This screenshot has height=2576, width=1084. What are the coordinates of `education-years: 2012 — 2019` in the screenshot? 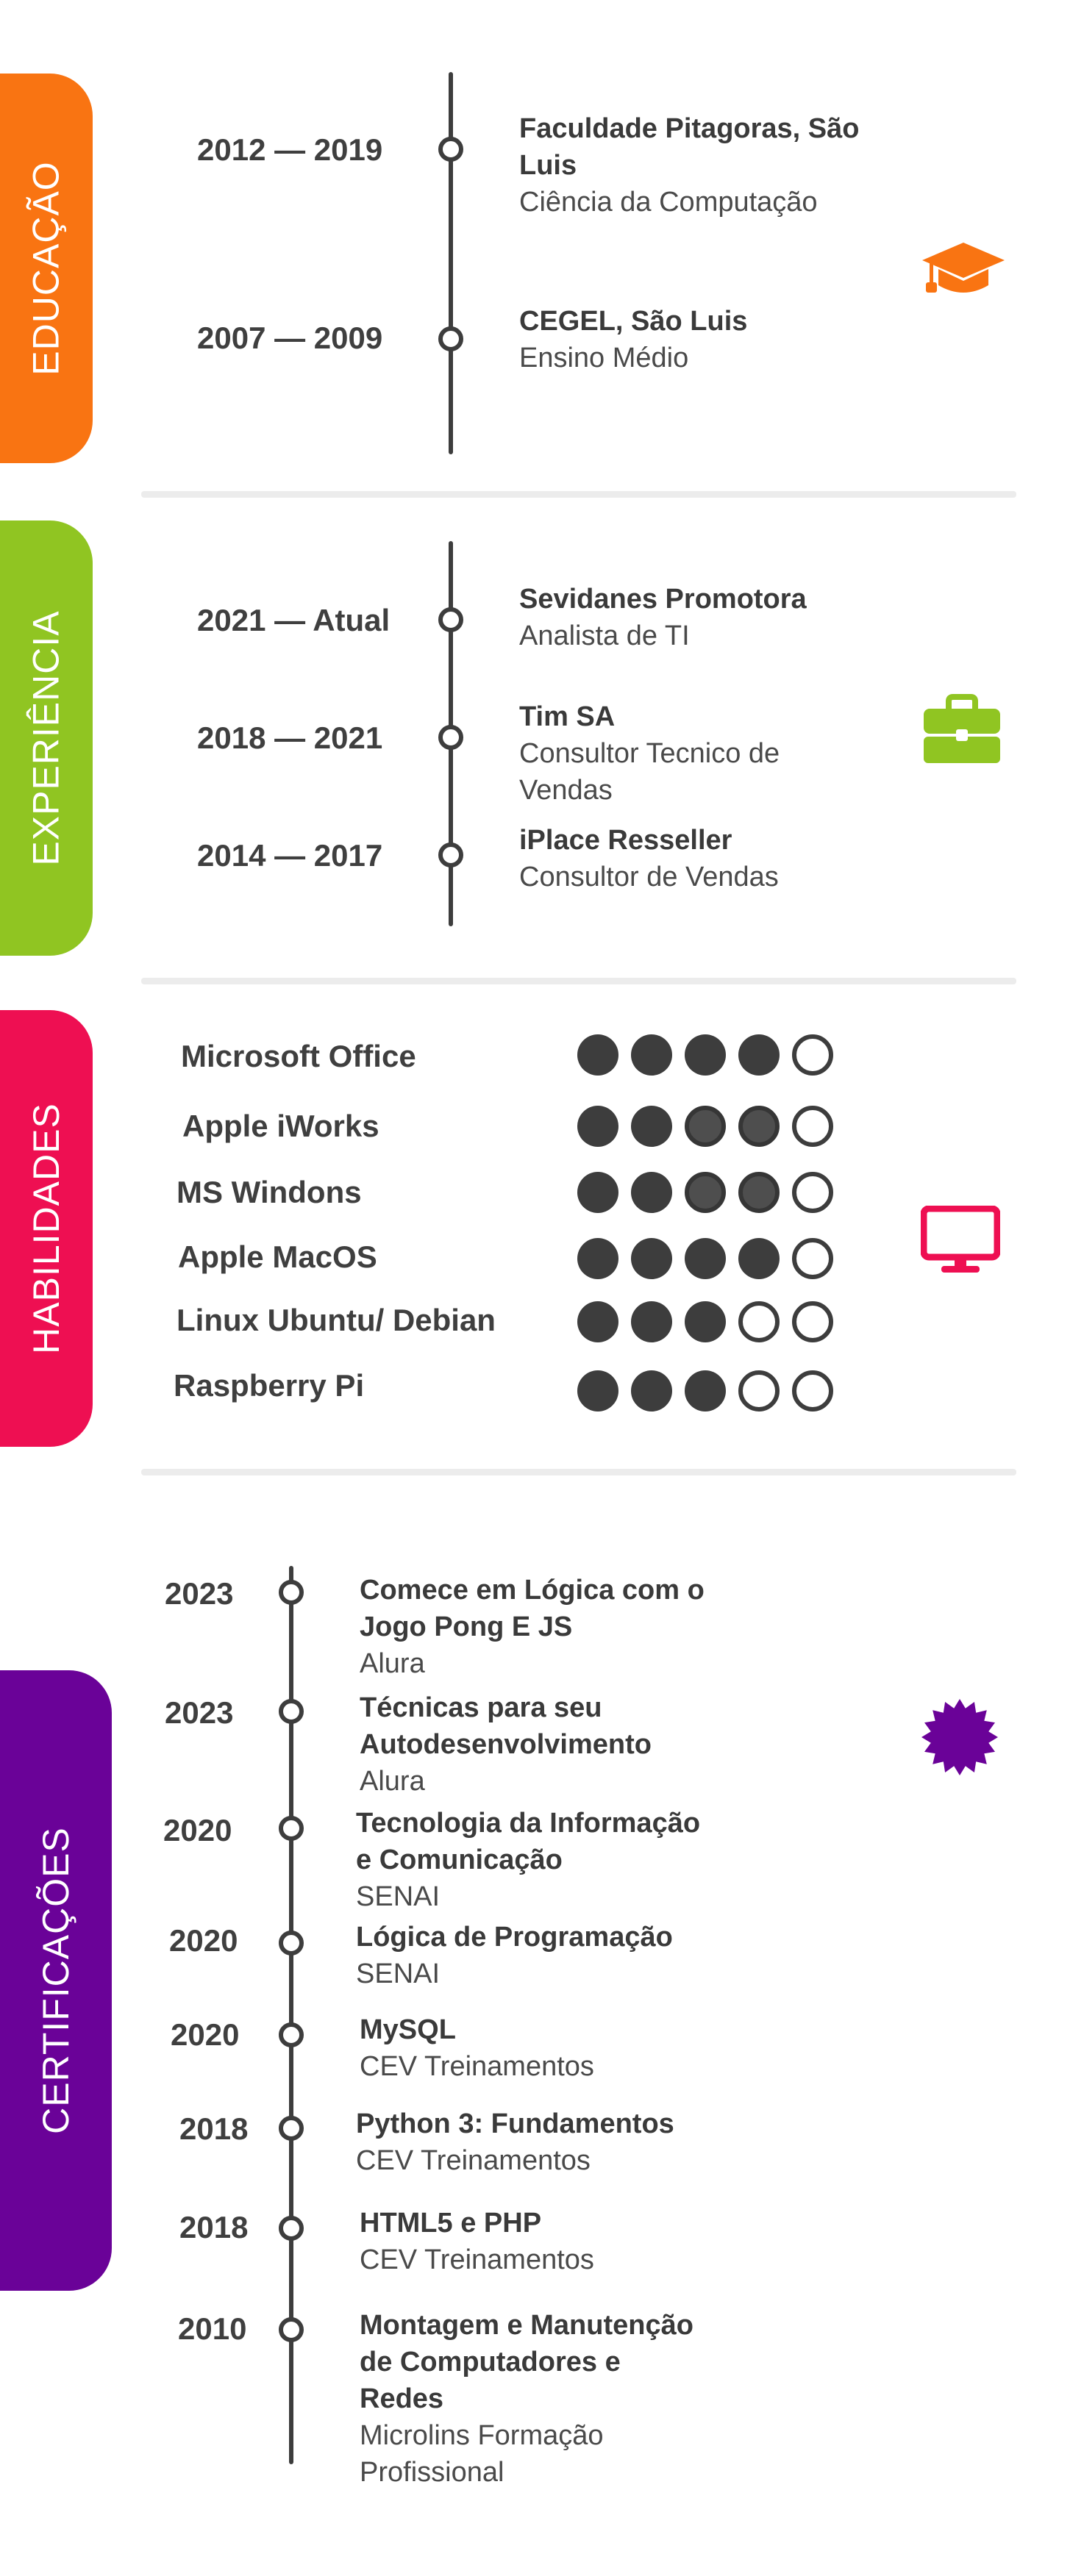 It's located at (290, 149).